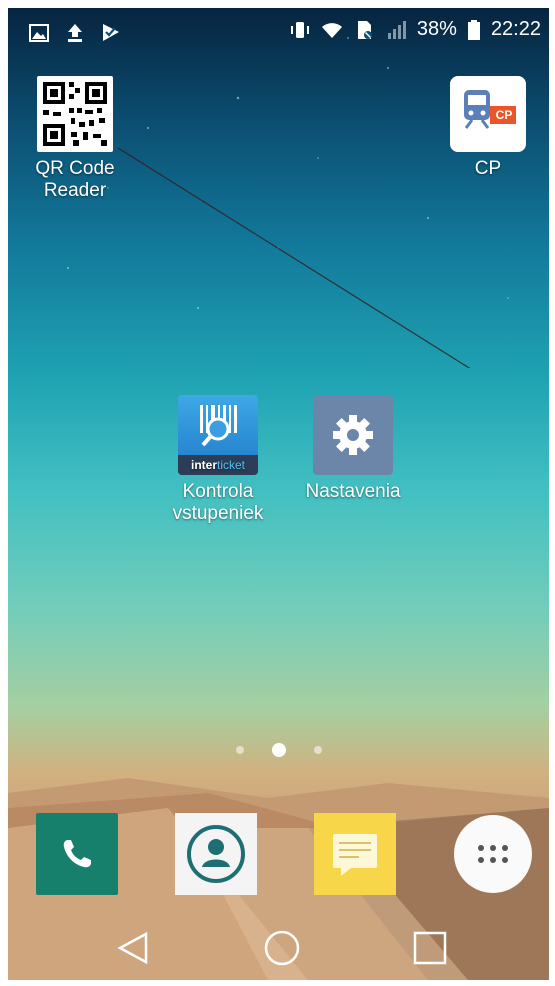 Image resolution: width=555 pixels, height=986 pixels. I want to click on app-cp: CP CP, so click(488, 128).